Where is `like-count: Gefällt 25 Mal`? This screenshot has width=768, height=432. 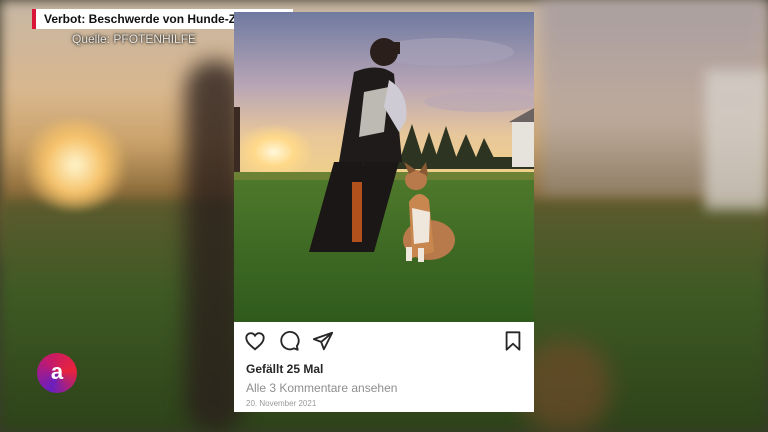 like-count: Gefällt 25 Mal is located at coordinates (285, 369).